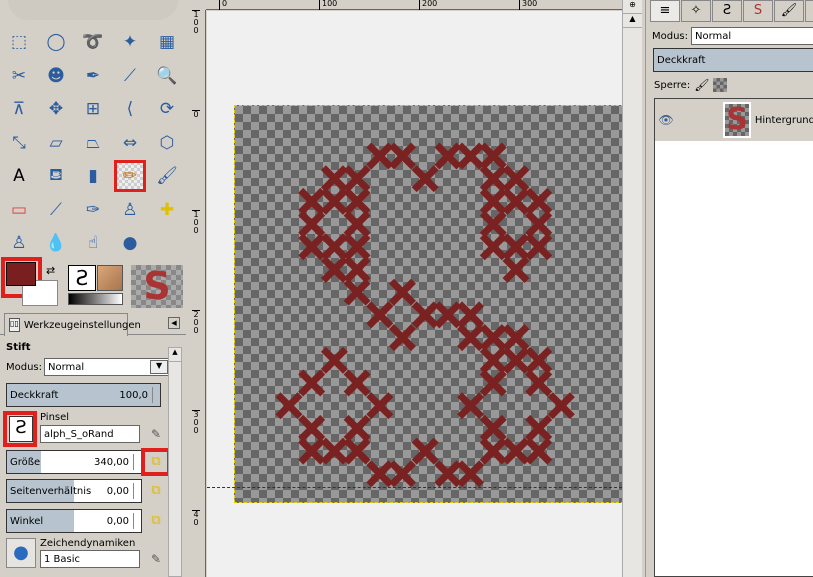  I want to click on color-picker-tool-icon: ⟋, so click(130, 76).